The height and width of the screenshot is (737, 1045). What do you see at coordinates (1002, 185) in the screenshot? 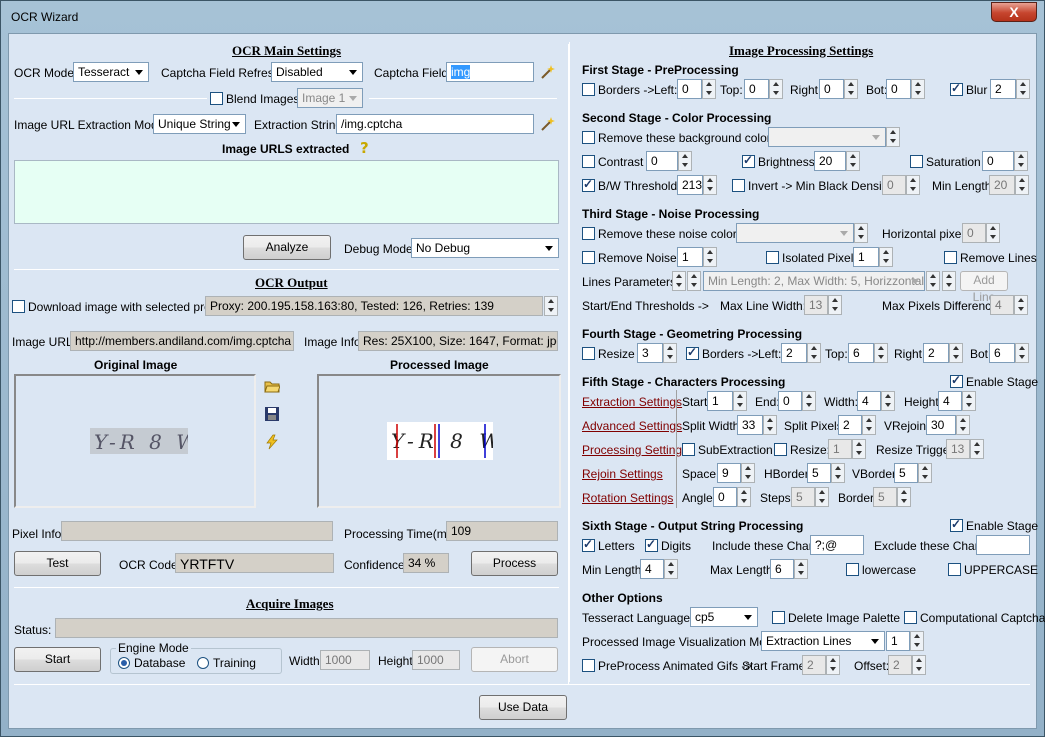
I see `s2-minlen-input: 20` at bounding box center [1002, 185].